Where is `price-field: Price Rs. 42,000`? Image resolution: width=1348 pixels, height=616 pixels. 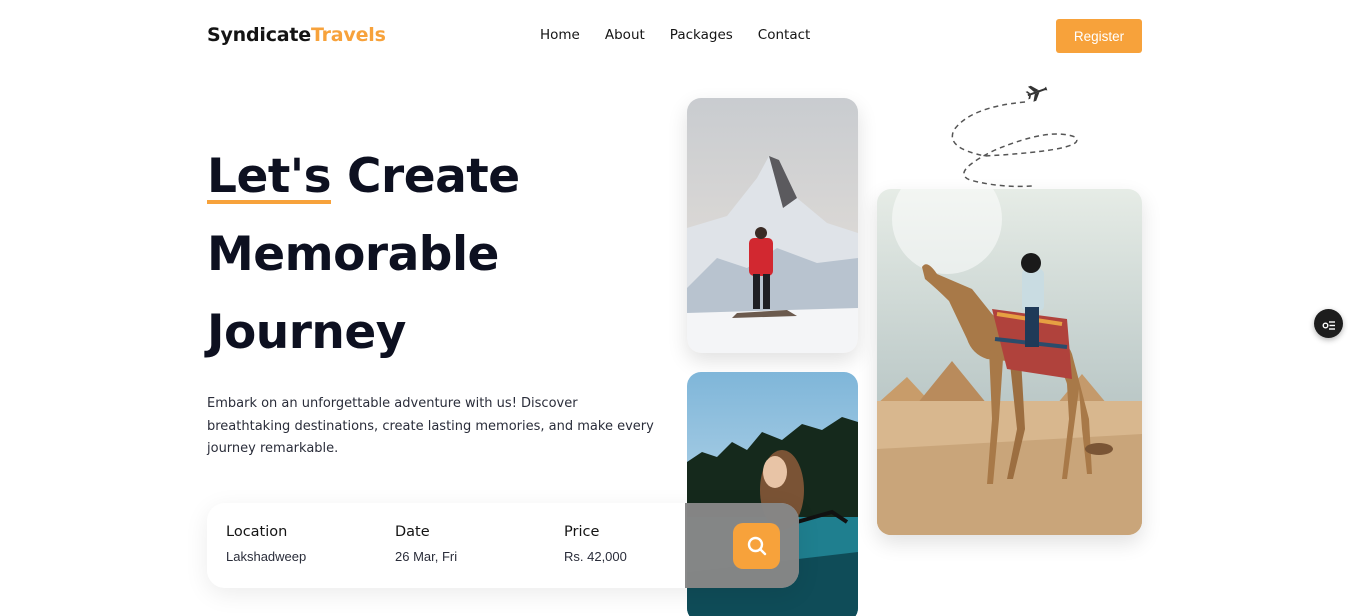 price-field: Price Rs. 42,000 is located at coordinates (595, 544).